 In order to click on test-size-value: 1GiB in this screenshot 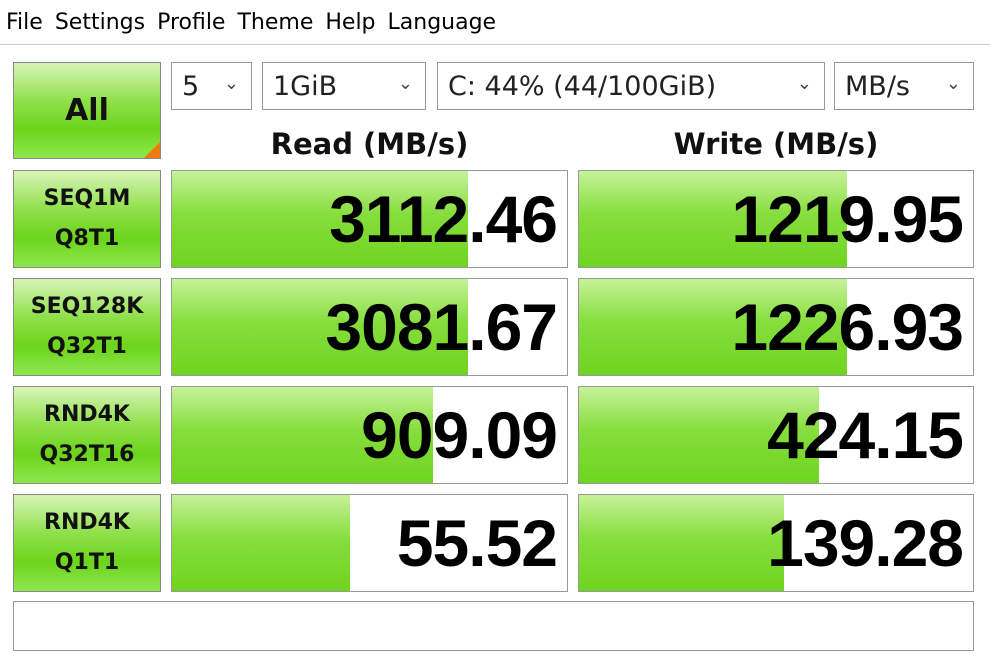, I will do `click(305, 86)`.